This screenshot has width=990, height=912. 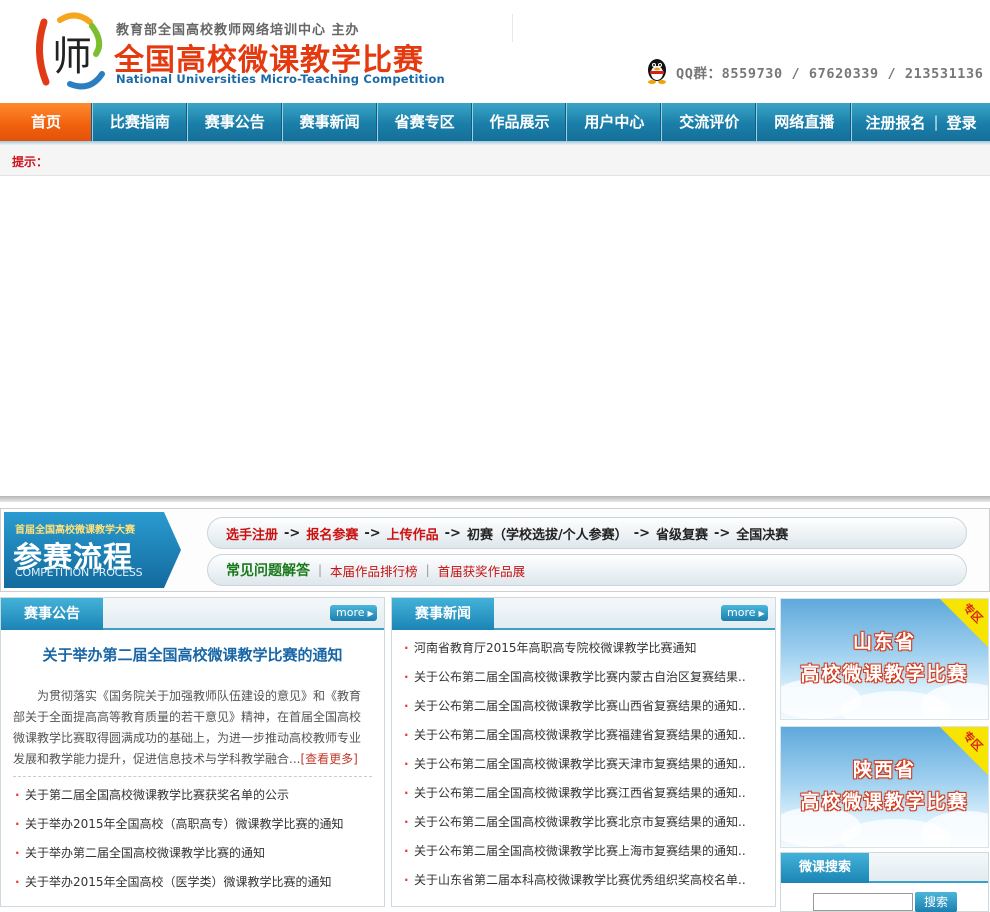 What do you see at coordinates (805, 122) in the screenshot?
I see `nav-item-live: 网络直播` at bounding box center [805, 122].